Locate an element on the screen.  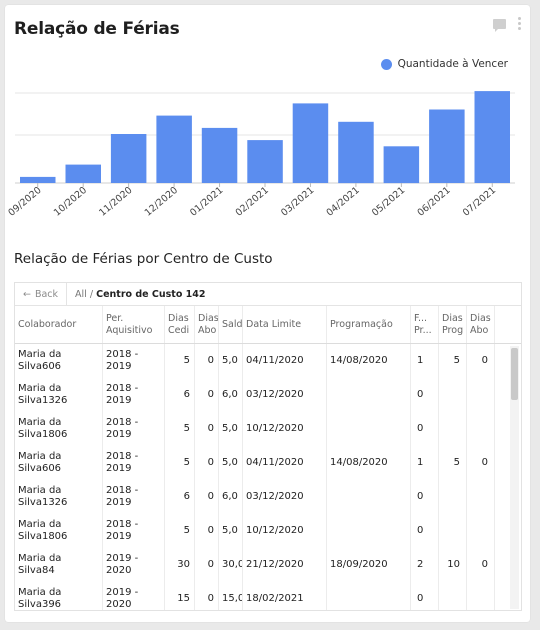
breadcrumb-root: All is located at coordinates (81, 294).